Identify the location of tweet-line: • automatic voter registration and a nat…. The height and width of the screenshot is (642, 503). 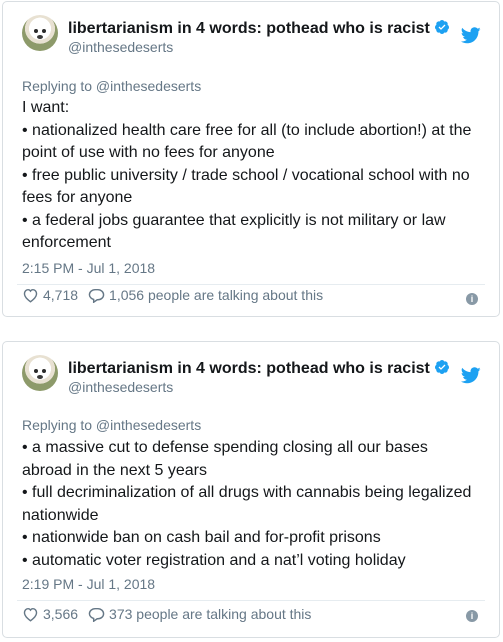
(214, 560).